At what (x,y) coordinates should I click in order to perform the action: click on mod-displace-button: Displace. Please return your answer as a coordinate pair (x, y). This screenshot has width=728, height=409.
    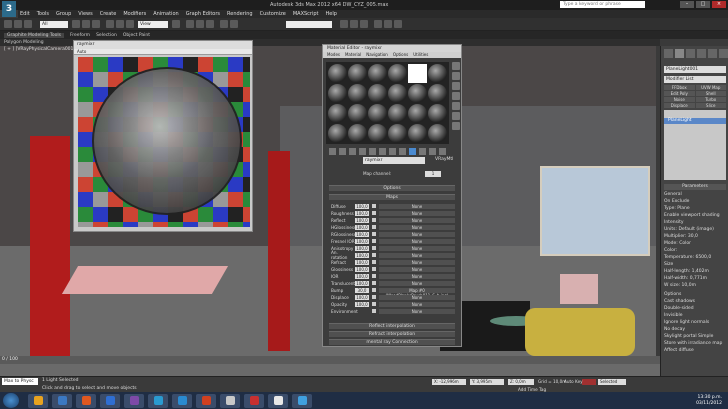
    Looking at the image, I should click on (679, 105).